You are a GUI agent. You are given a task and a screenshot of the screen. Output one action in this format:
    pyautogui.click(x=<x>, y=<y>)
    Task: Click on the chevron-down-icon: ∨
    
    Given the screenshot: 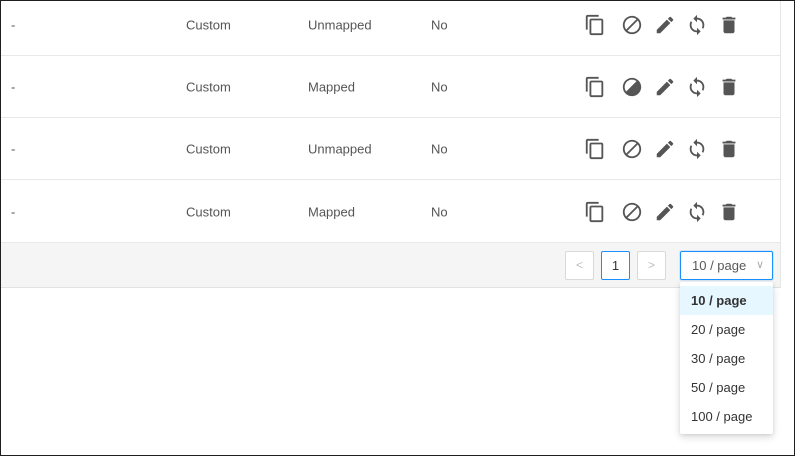 What is the action you would take?
    pyautogui.click(x=759, y=265)
    